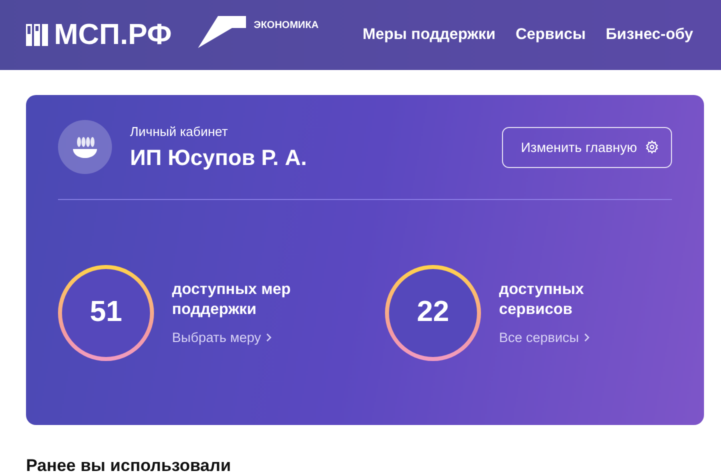  What do you see at coordinates (222, 31) in the screenshot?
I see `partner-logo-icon` at bounding box center [222, 31].